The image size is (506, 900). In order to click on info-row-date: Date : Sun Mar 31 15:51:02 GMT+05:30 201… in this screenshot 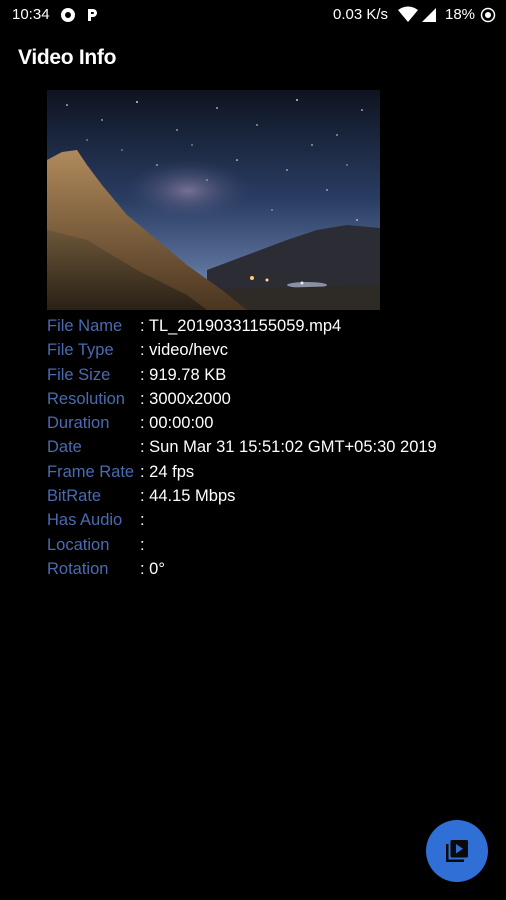, I will do `click(267, 447)`.